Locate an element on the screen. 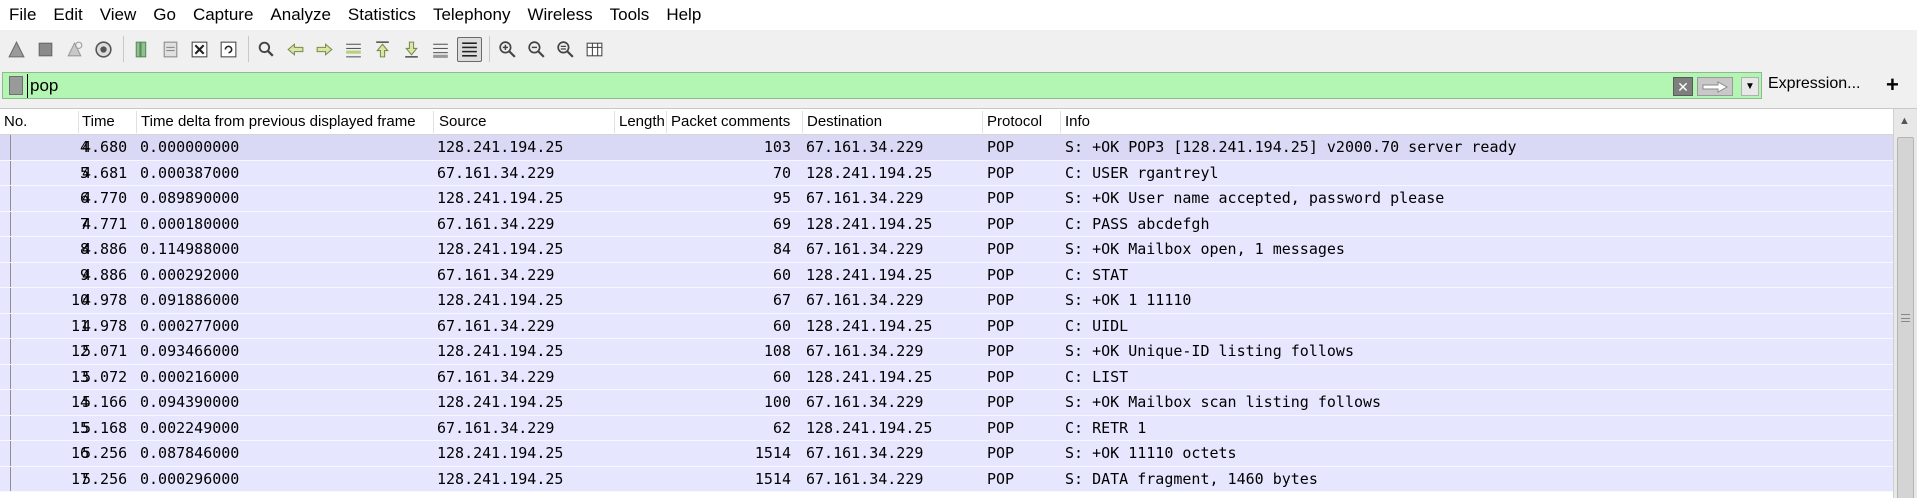 The width and height of the screenshot is (1917, 498). display-filter-input is located at coordinates (677, 85).